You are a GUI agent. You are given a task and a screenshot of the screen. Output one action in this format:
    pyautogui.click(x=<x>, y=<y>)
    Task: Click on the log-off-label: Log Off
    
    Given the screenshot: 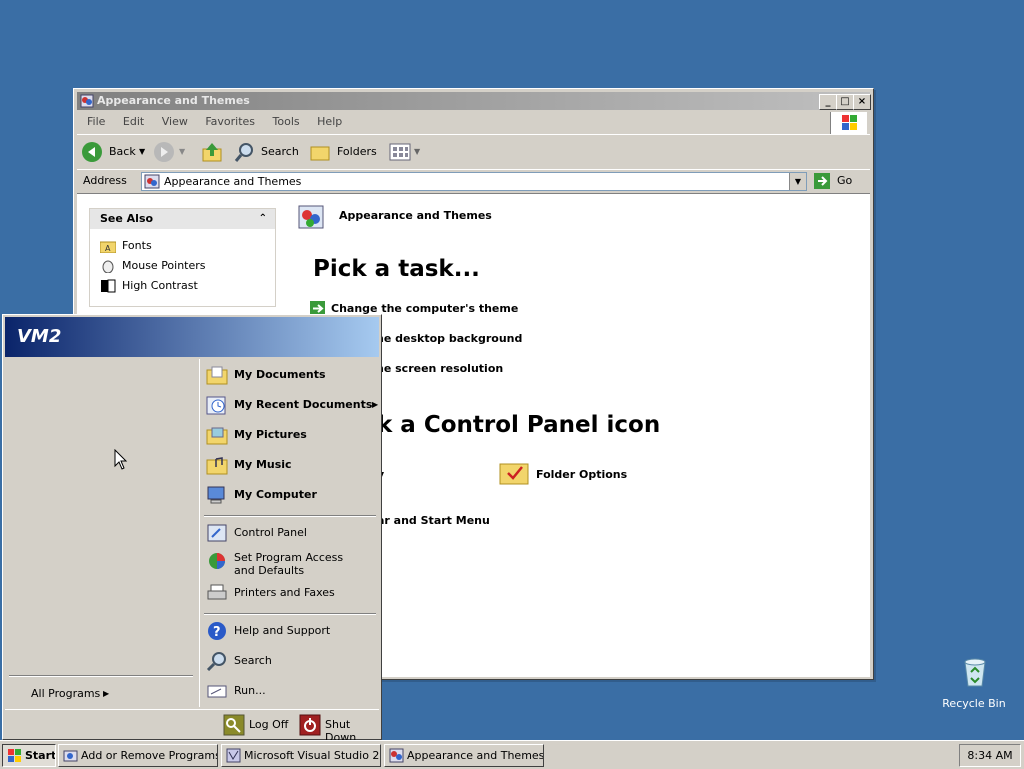 What is the action you would take?
    pyautogui.click(x=269, y=724)
    